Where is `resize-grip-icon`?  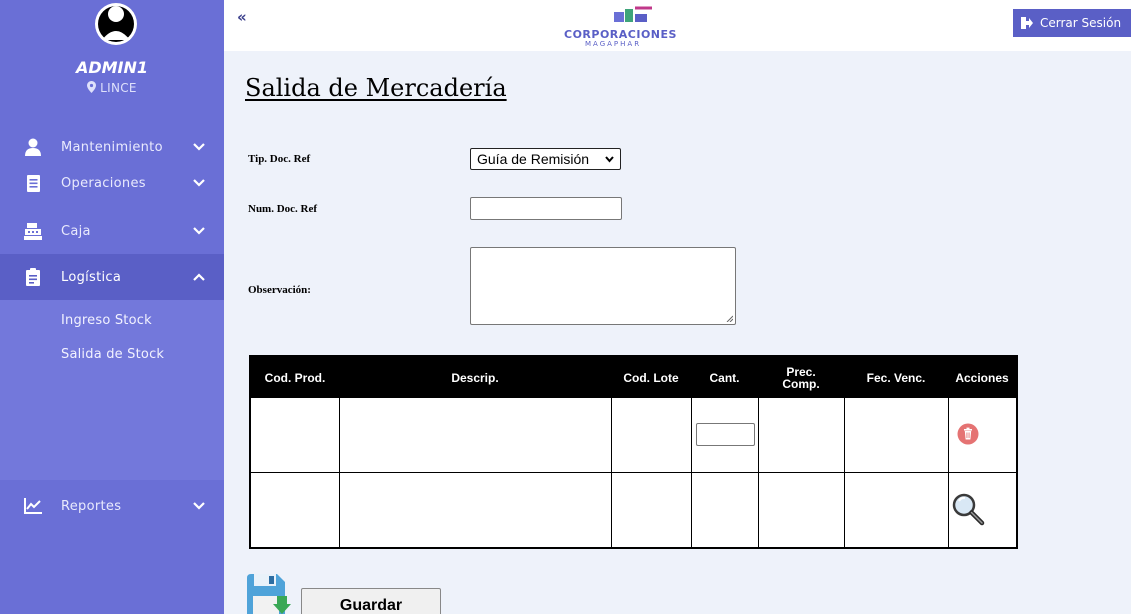 resize-grip-icon is located at coordinates (729, 318).